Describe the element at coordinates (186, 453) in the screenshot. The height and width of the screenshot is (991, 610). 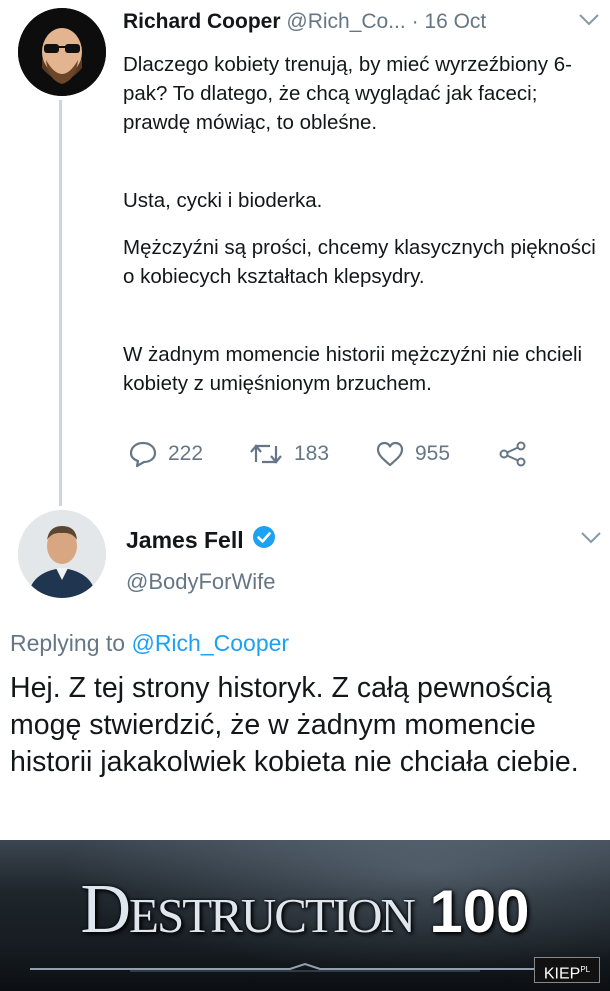
I see `reply-count: 222` at that location.